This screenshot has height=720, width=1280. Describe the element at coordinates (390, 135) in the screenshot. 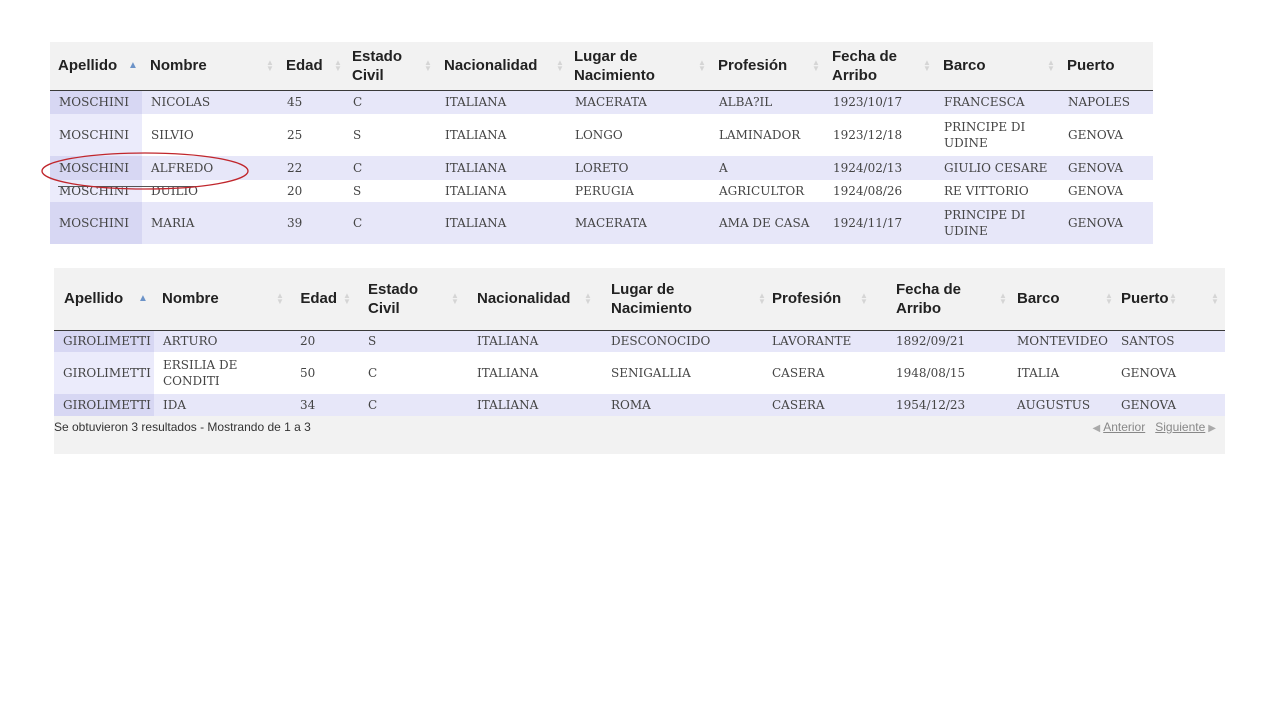

I see `cell-estado-civil: S` at that location.